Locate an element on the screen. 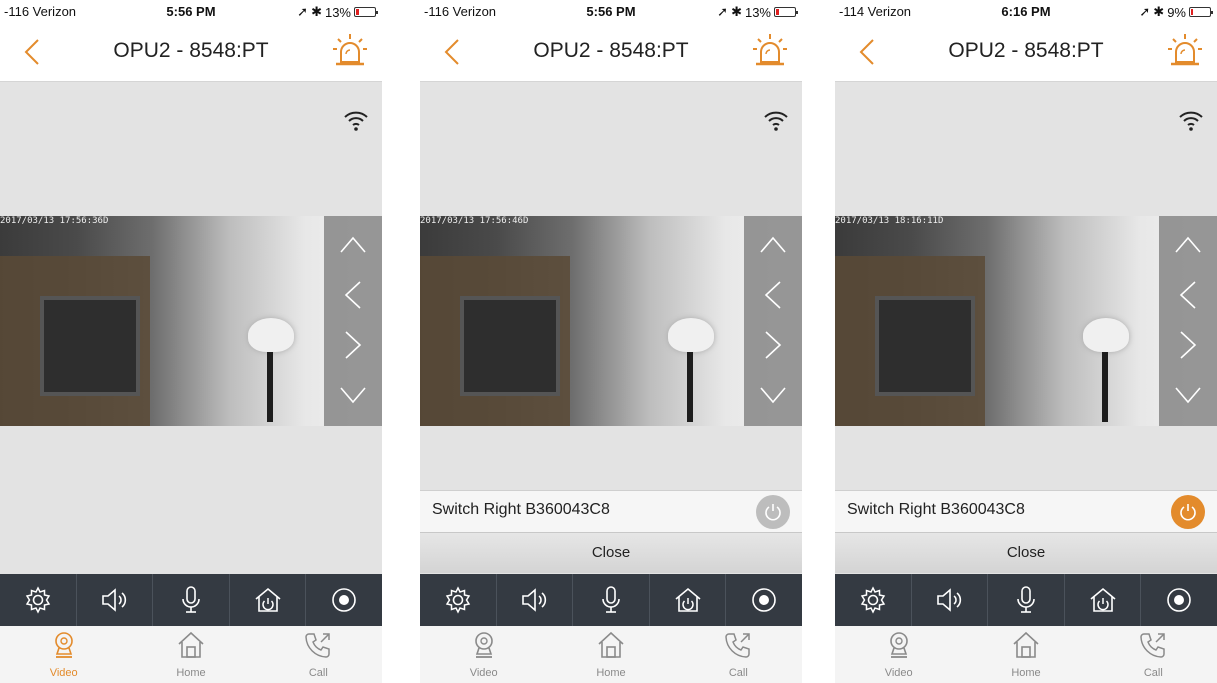  video-timestamp: 2017/03/13 17:56:46D is located at coordinates (474, 221).